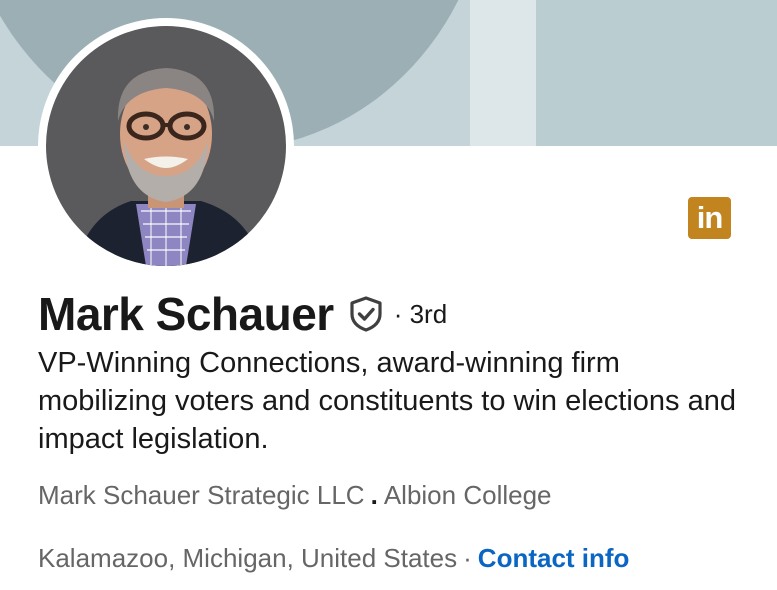  What do you see at coordinates (656, 73) in the screenshot?
I see `banner-shape-mid` at bounding box center [656, 73].